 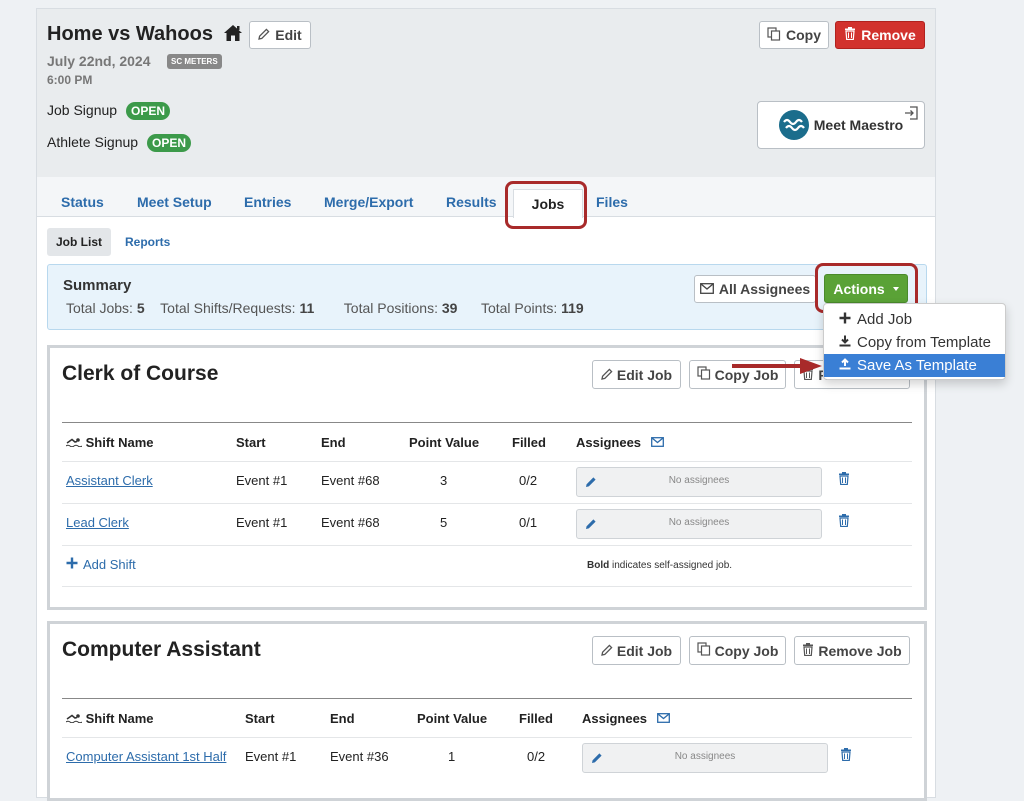 What do you see at coordinates (895, 288) in the screenshot?
I see `caret-down-icon` at bounding box center [895, 288].